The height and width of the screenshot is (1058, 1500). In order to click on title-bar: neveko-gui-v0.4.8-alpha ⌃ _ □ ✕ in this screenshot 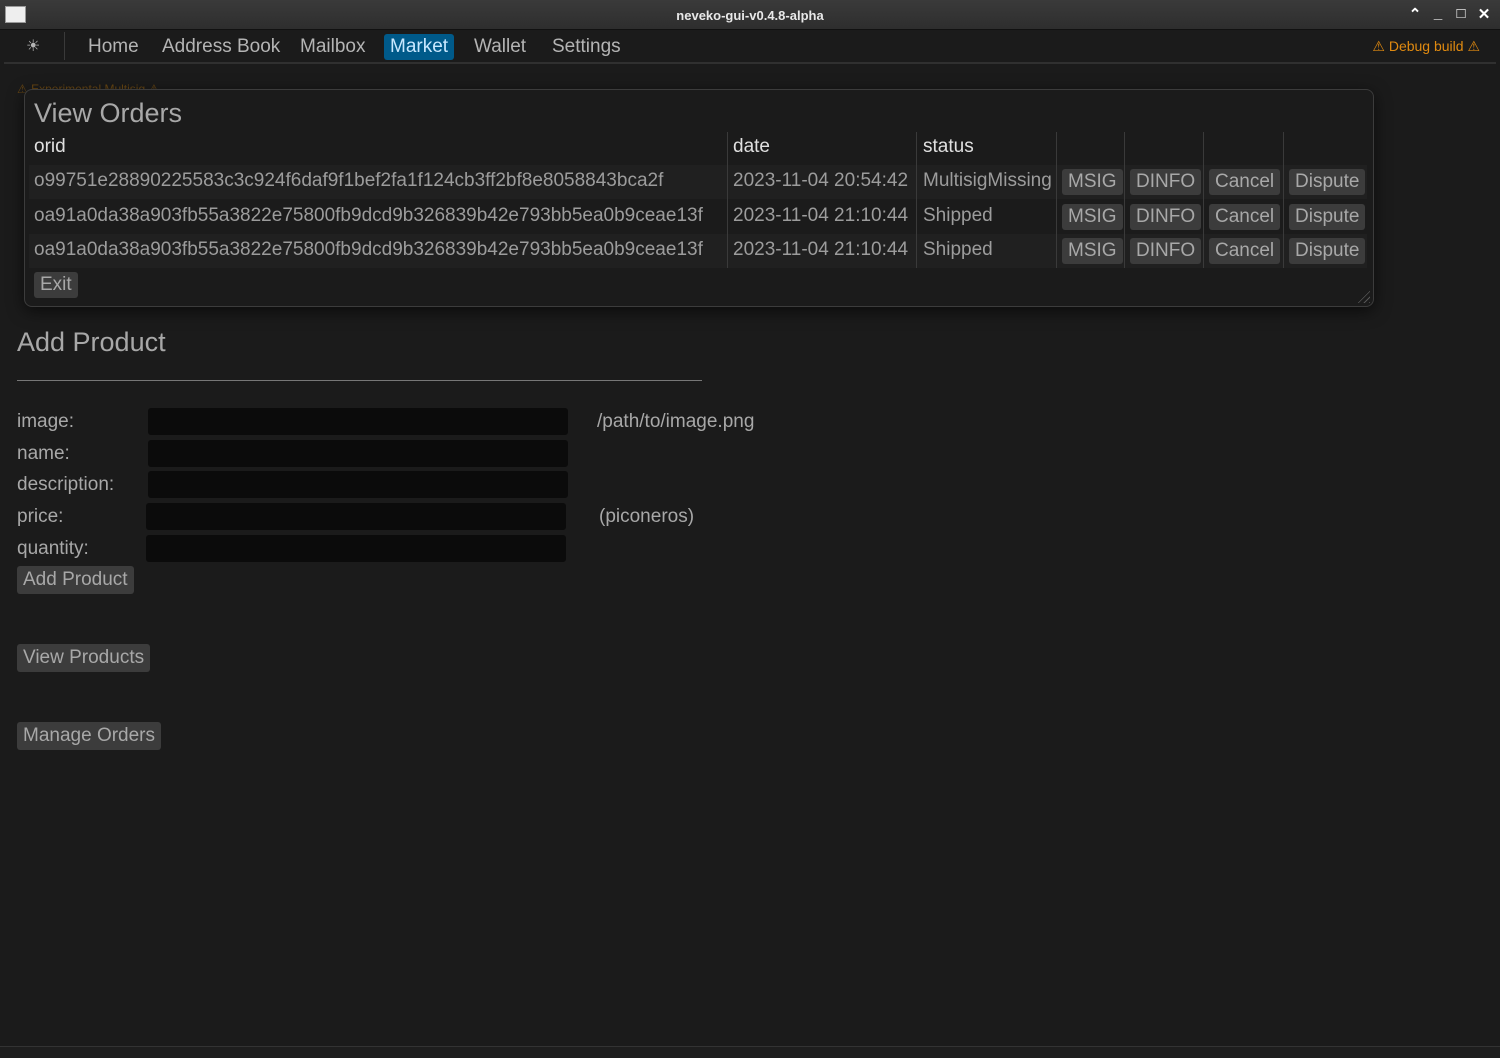, I will do `click(750, 15)`.